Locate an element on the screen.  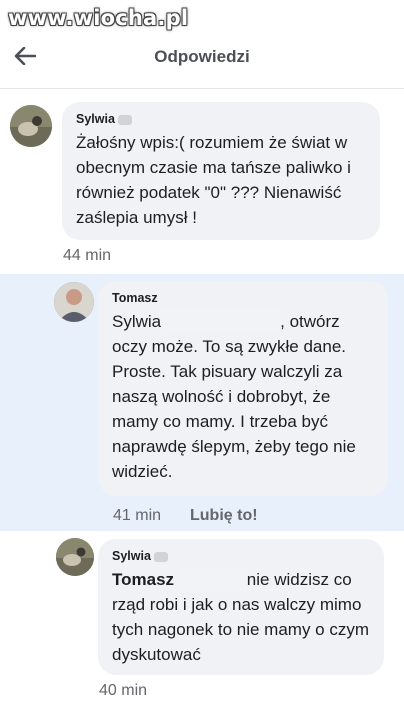
watermark: www.wiocha.pl is located at coordinates (98, 18).